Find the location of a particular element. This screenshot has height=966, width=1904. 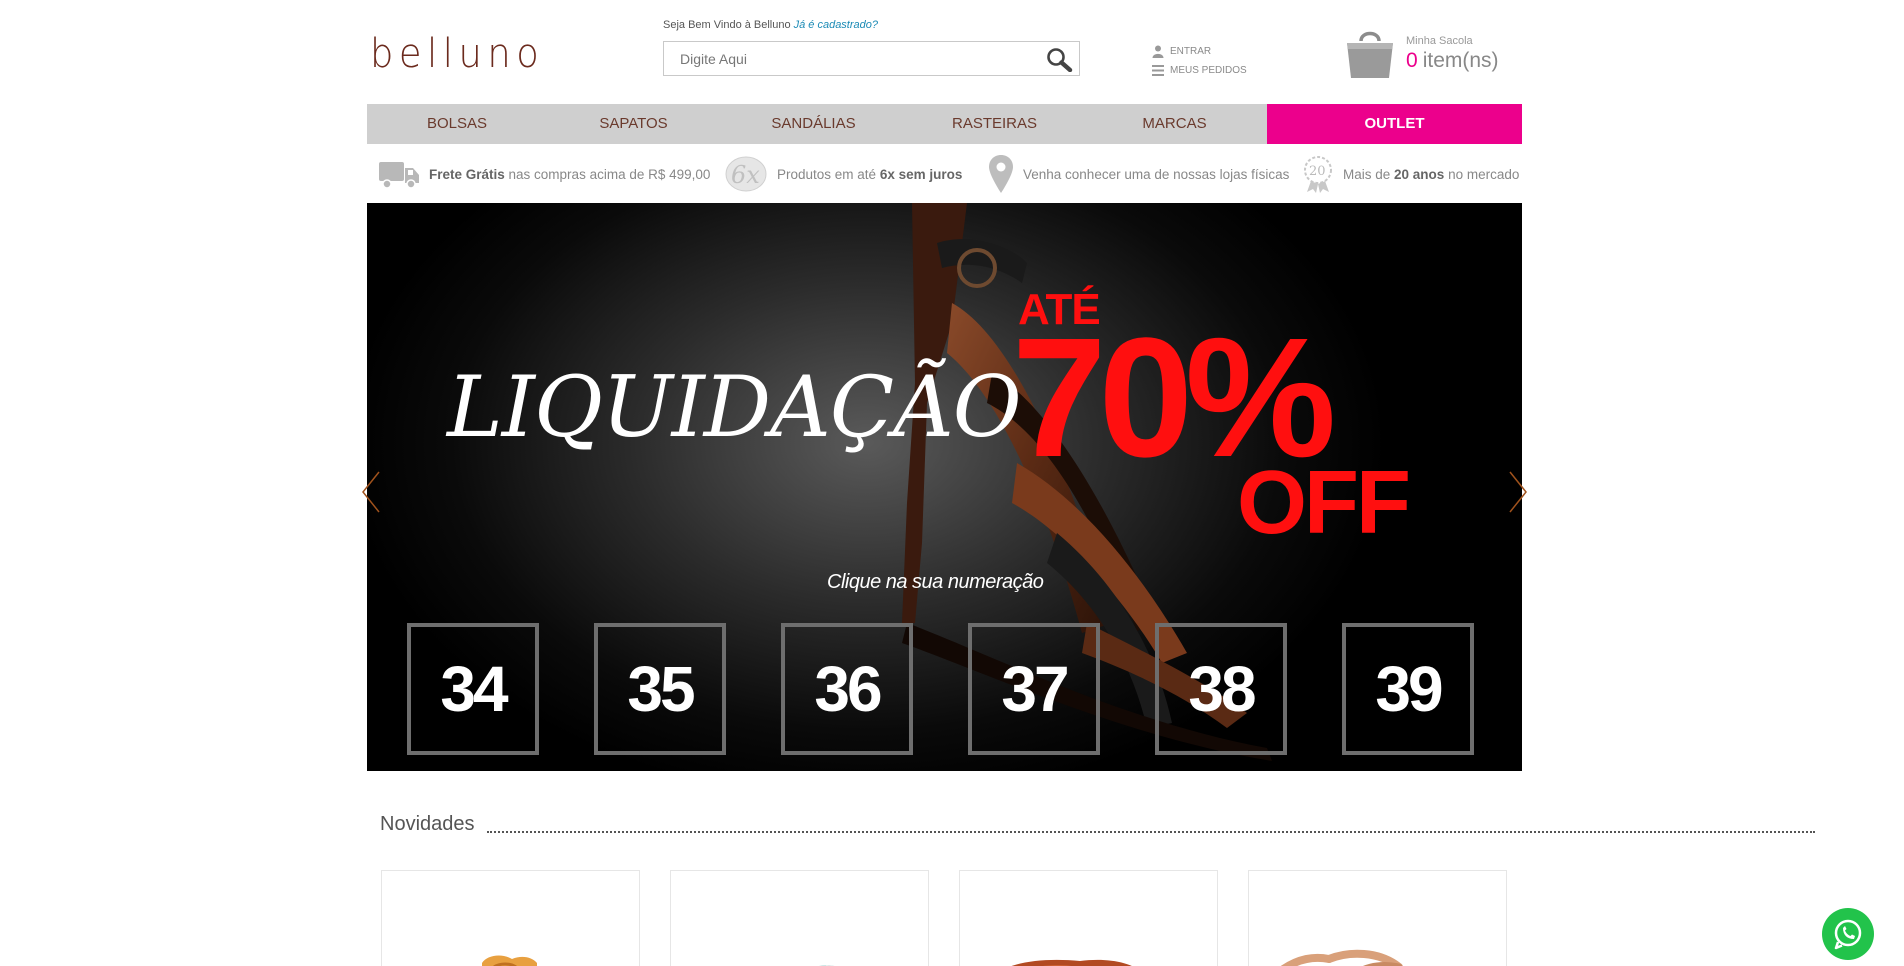

list-icon is located at coordinates (1158, 70).